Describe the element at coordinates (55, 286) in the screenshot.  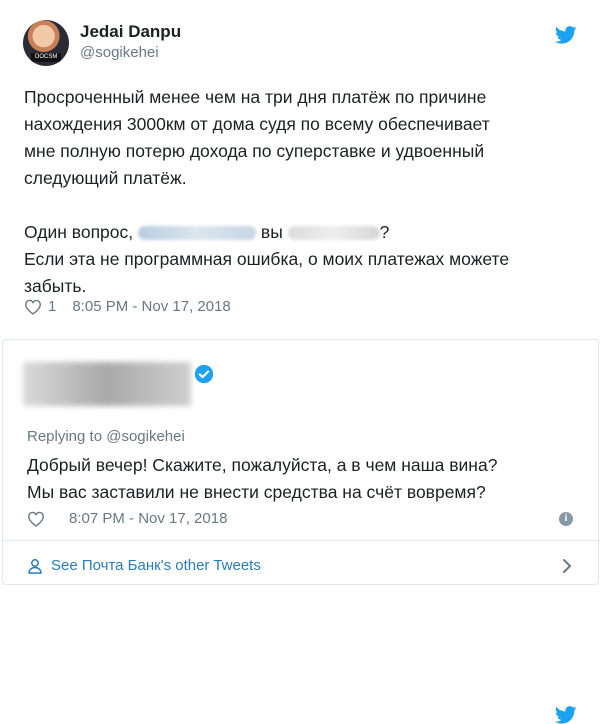
I see `tweet-line: забыть.` at that location.